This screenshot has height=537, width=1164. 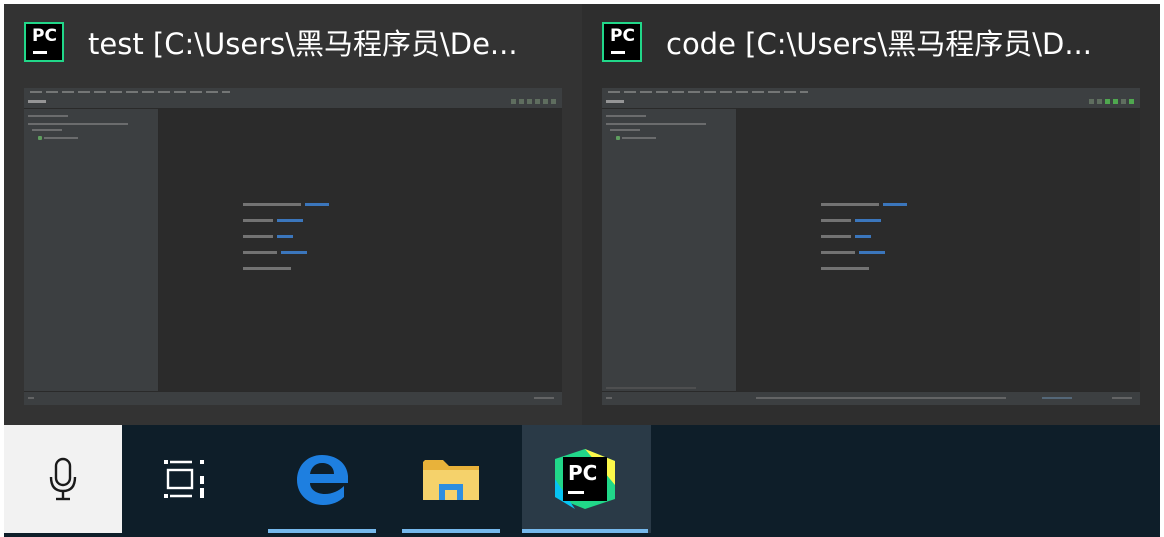 I want to click on task-view-icon, so click(x=184, y=479).